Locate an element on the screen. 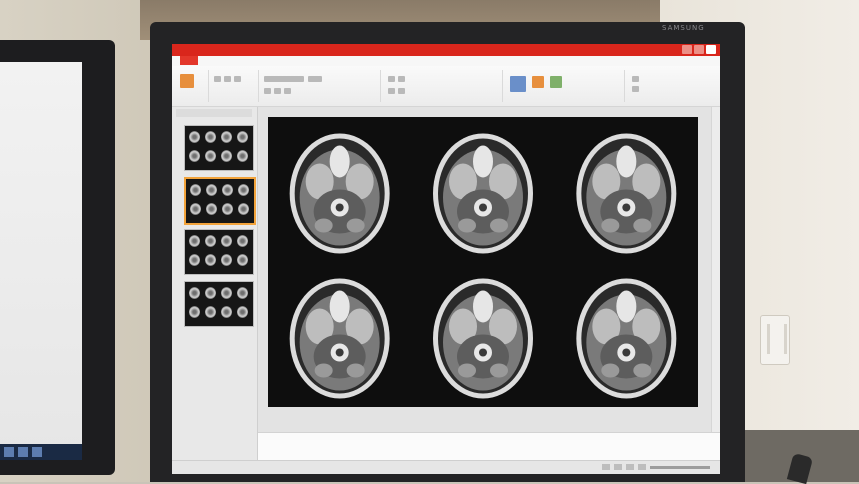  ribbon-group-editing is located at coordinates (671, 86).